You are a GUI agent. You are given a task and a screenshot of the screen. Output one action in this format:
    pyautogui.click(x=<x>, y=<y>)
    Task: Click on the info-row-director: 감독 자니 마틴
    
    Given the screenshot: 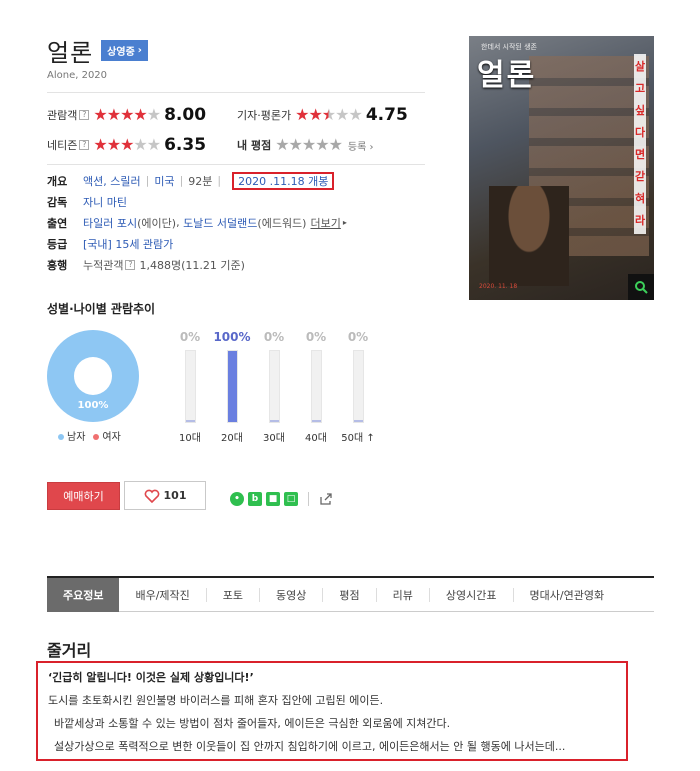 What is the action you would take?
    pyautogui.click(x=237, y=201)
    